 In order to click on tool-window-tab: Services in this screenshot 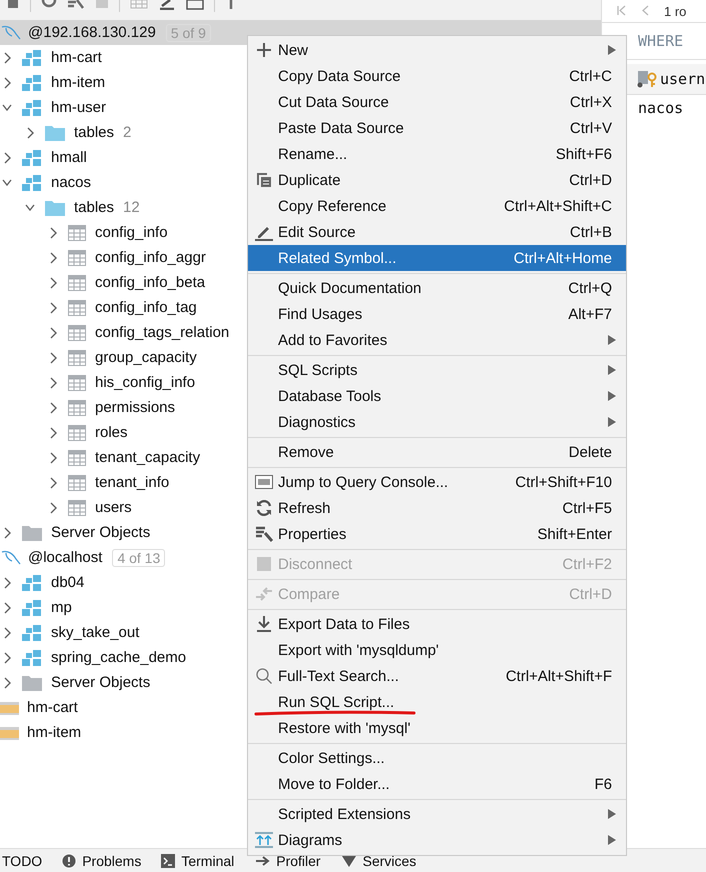, I will do `click(378, 860)`.